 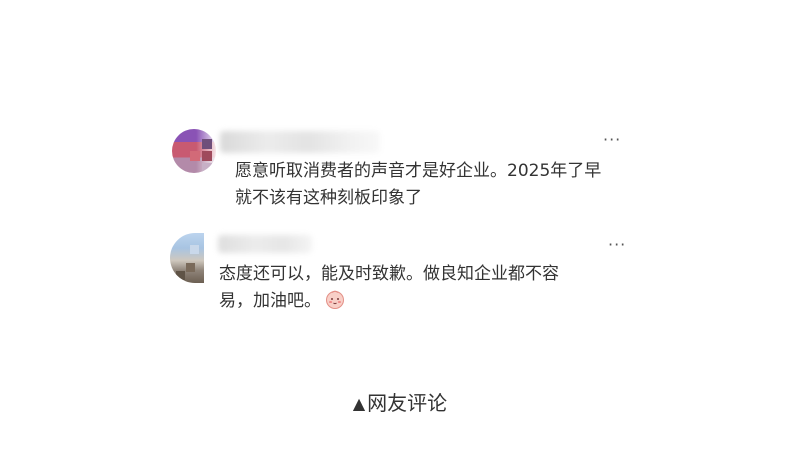 I want to click on comment-text-line: 就不该有这种刻板印象了, so click(x=328, y=198).